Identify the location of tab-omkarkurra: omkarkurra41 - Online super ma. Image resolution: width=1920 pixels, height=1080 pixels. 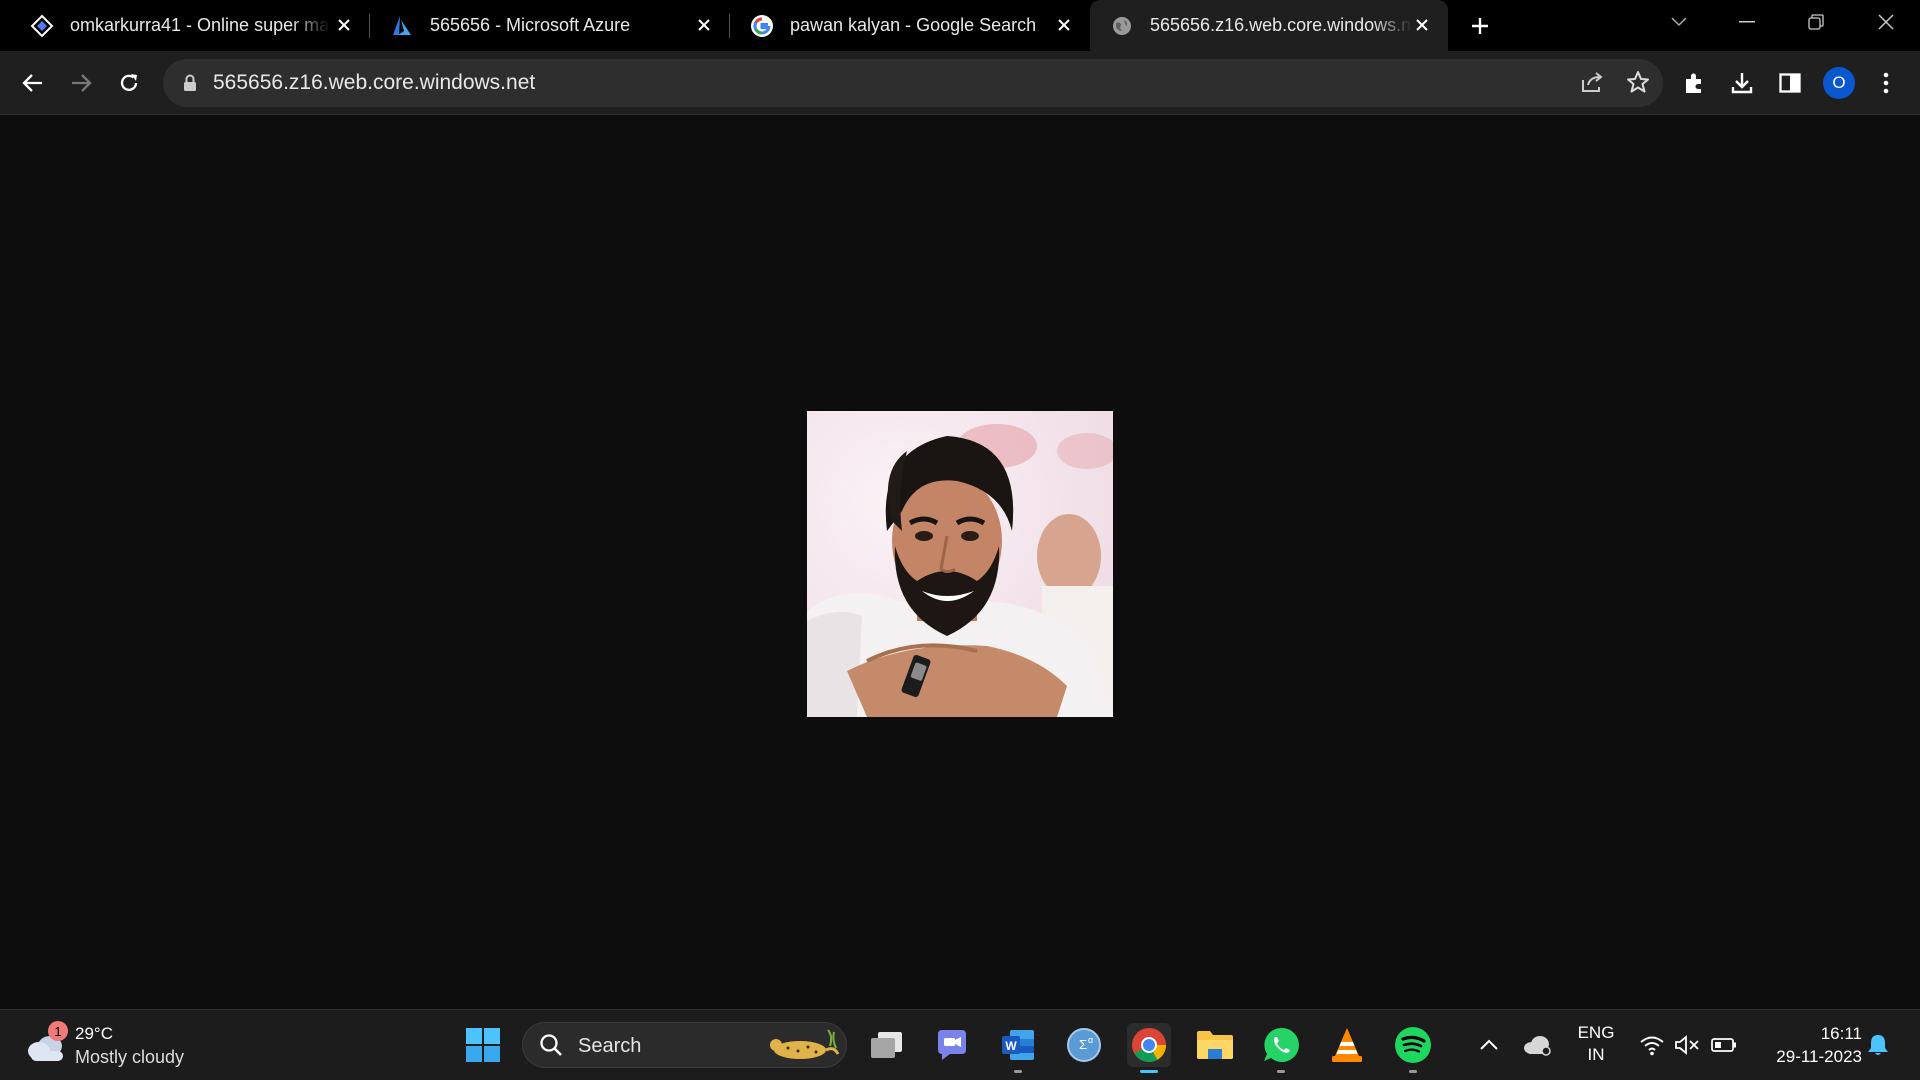
(190, 25).